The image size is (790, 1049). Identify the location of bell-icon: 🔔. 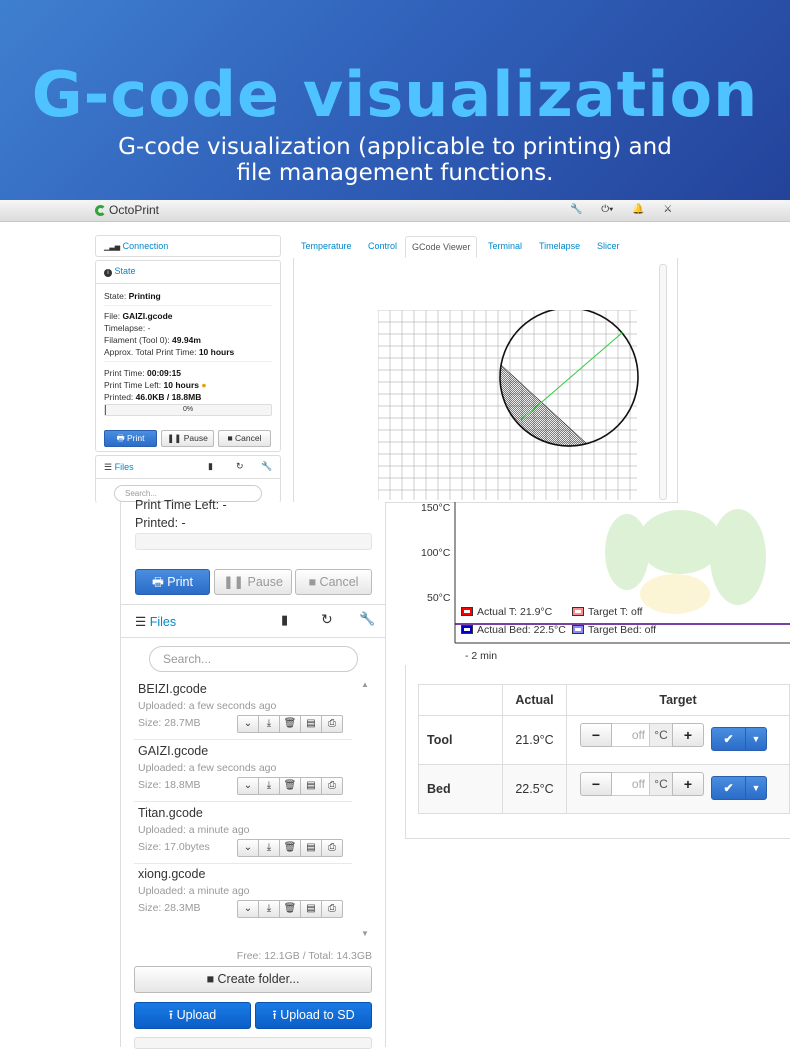
(638, 209).